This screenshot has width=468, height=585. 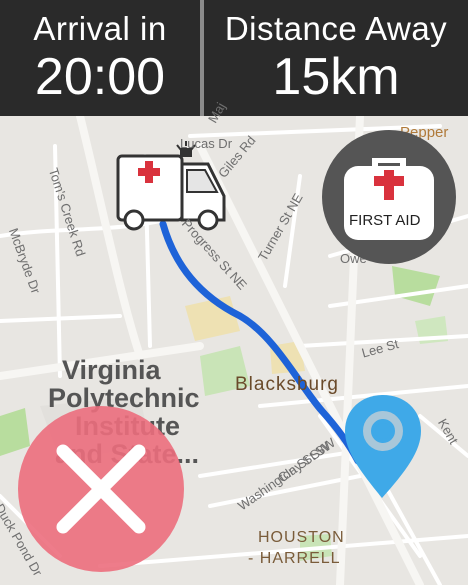 What do you see at coordinates (301, 537) in the screenshot?
I see `neighborhood-label: HOUSTON` at bounding box center [301, 537].